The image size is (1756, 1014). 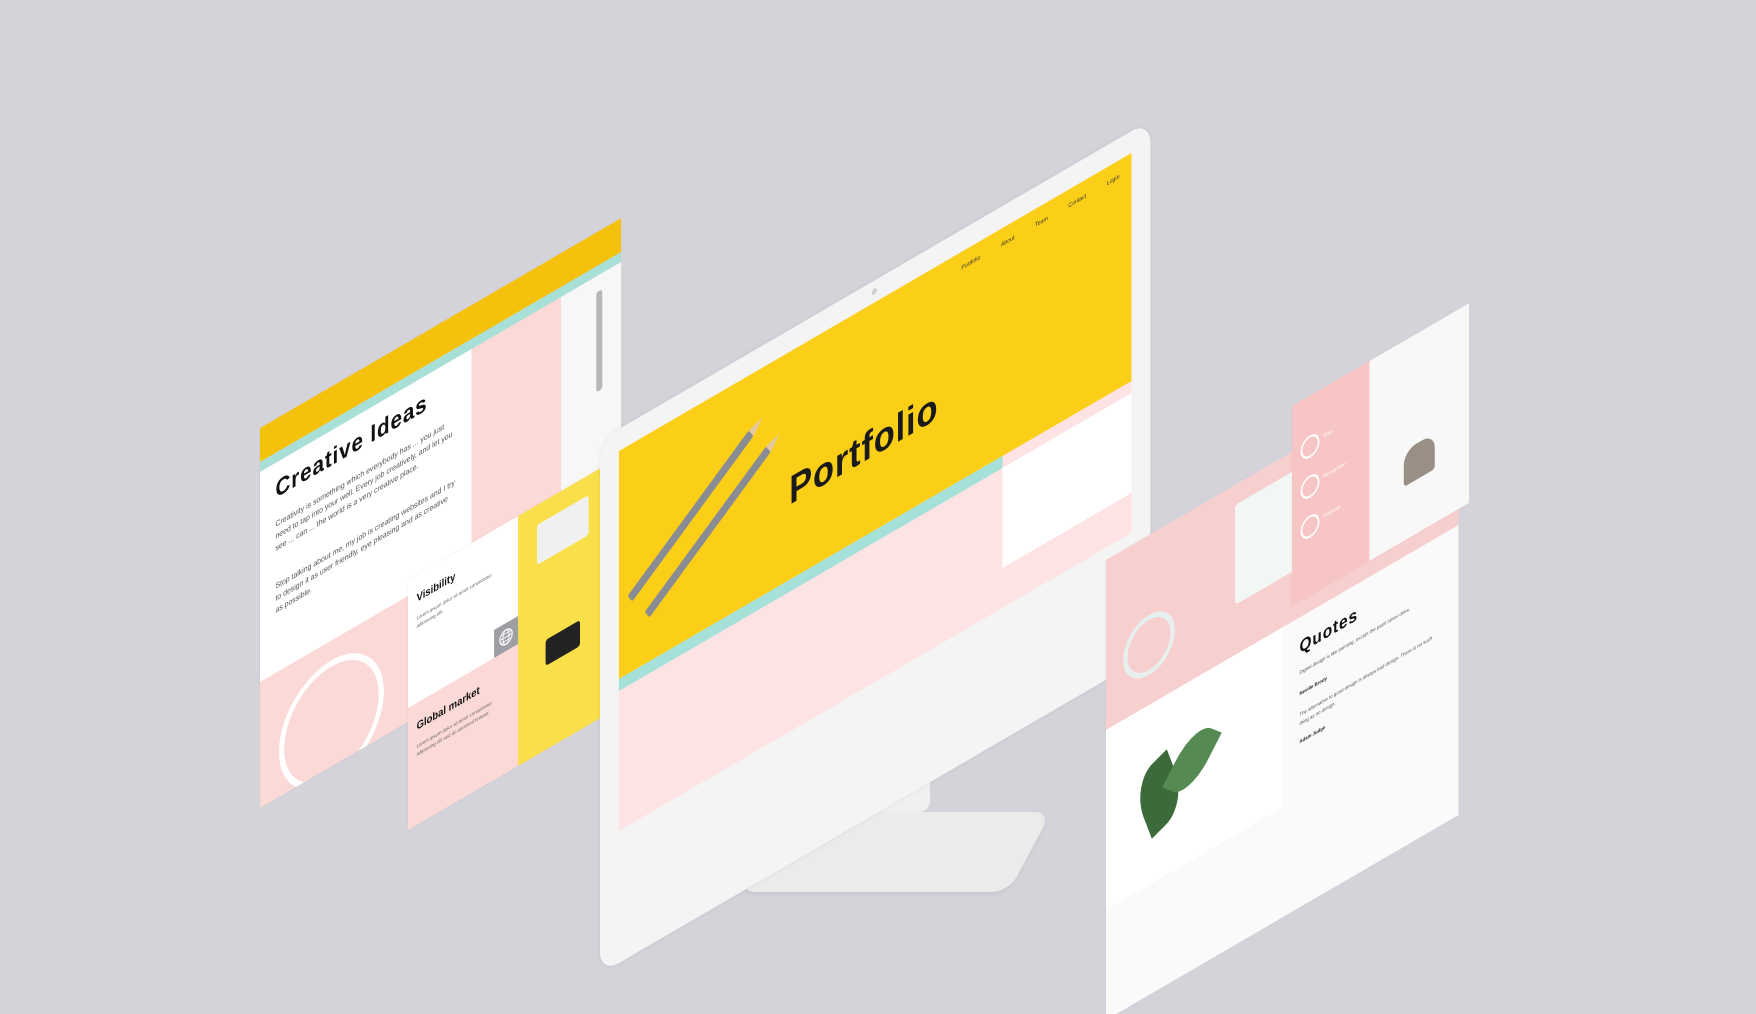 What do you see at coordinates (1077, 201) in the screenshot?
I see `nav-item: Contact` at bounding box center [1077, 201].